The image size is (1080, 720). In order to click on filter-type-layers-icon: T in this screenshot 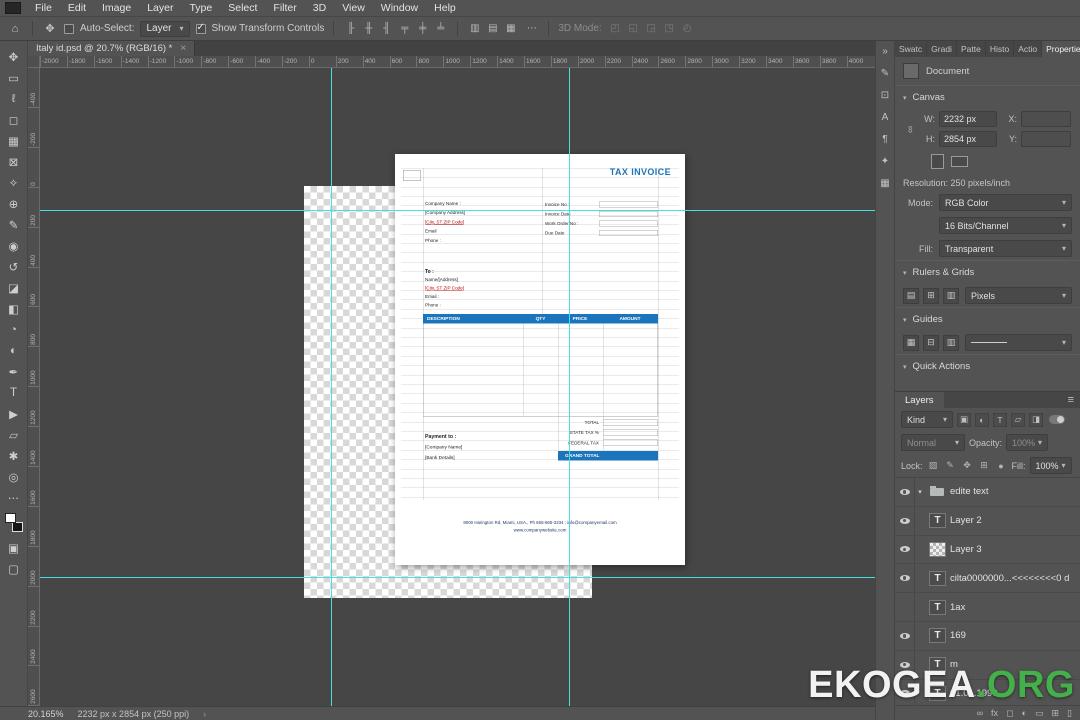, I will do `click(1000, 419)`.